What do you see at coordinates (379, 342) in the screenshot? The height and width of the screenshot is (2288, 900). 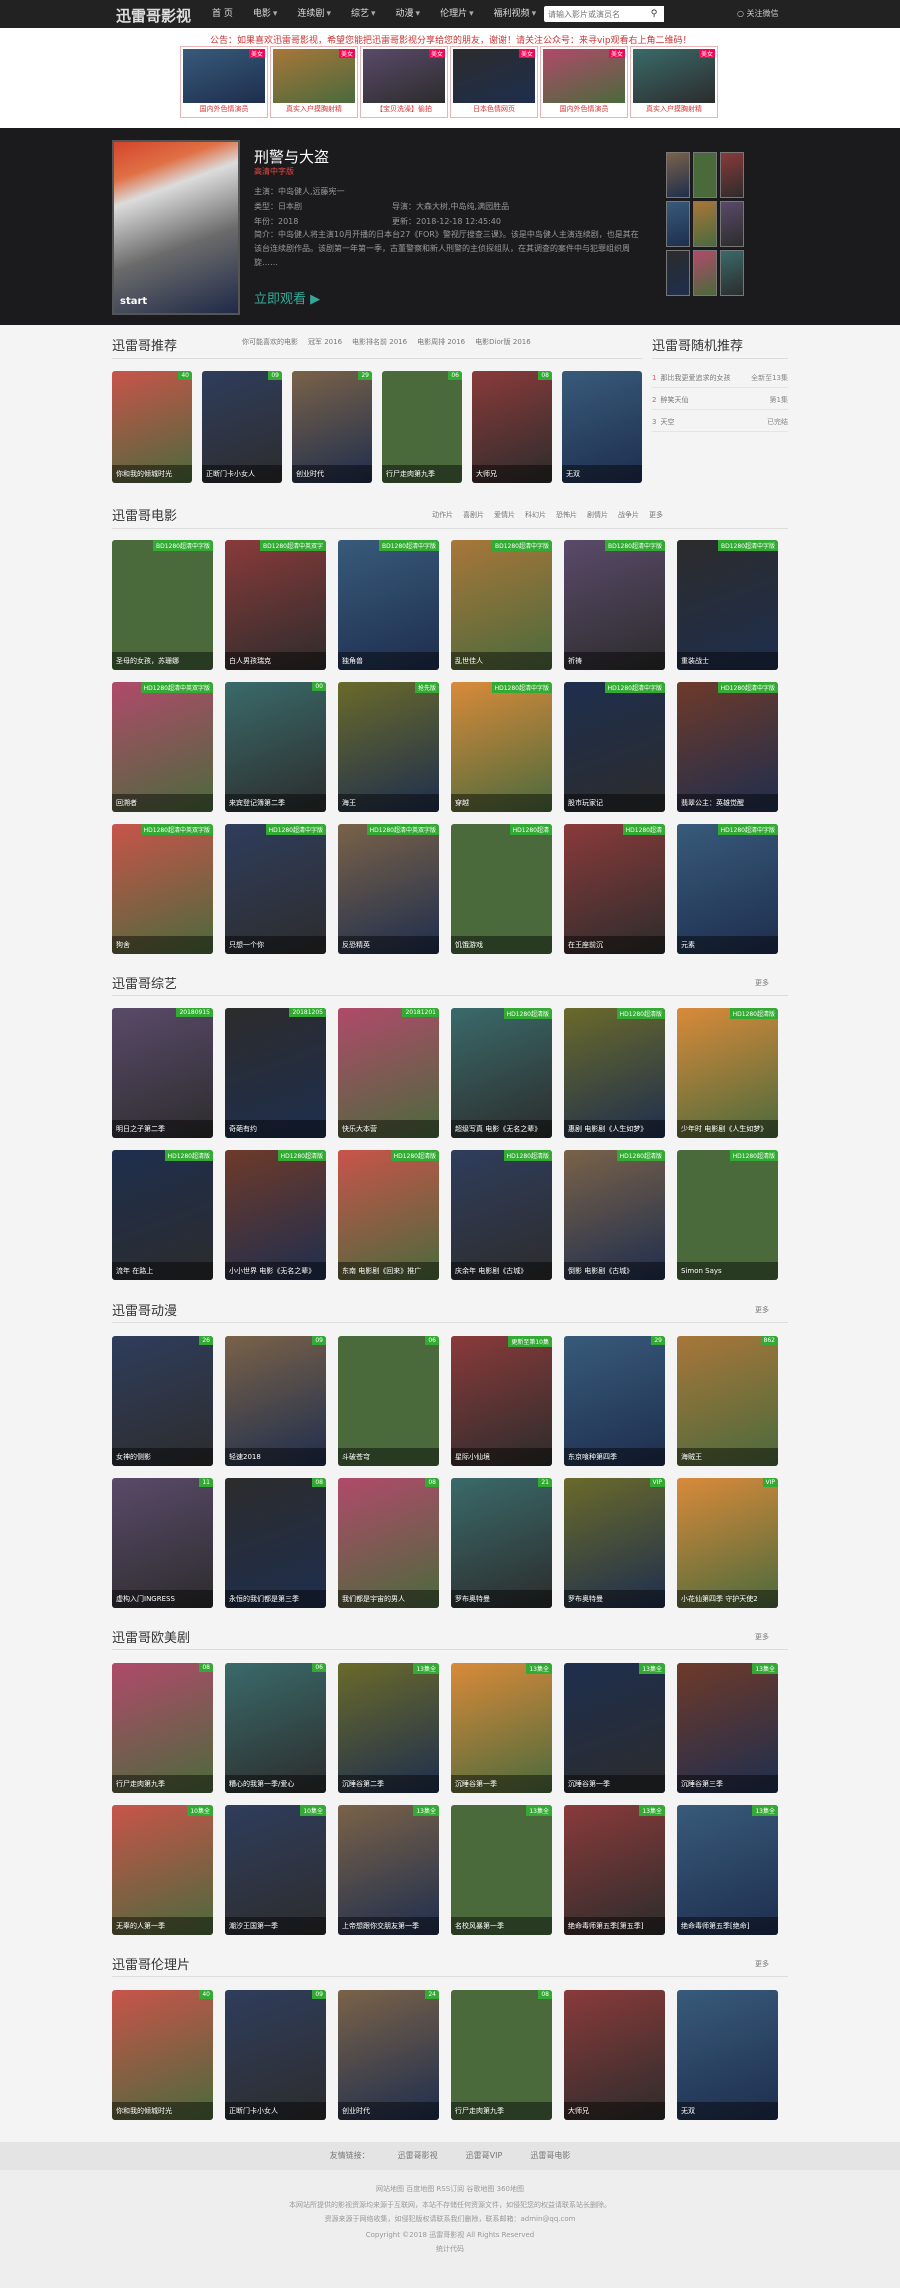 I see `category-tab: 电影排名前 2016` at bounding box center [379, 342].